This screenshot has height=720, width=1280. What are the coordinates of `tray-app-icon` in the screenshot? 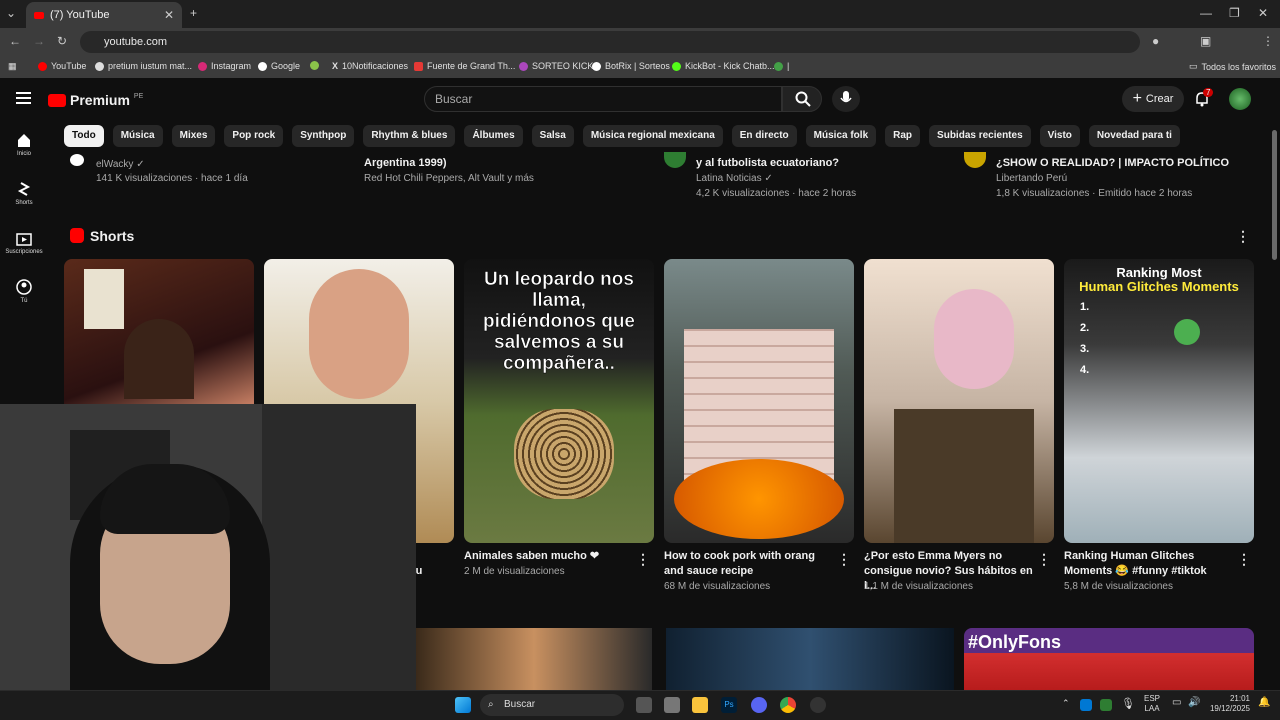 It's located at (1106, 705).